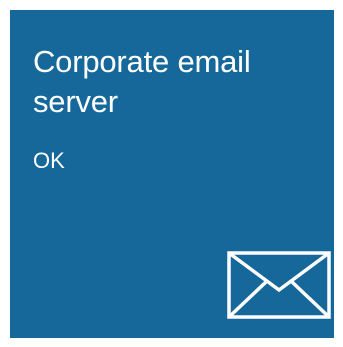  Describe the element at coordinates (142, 81) in the screenshot. I see `tile-title: Corporate email server` at that location.